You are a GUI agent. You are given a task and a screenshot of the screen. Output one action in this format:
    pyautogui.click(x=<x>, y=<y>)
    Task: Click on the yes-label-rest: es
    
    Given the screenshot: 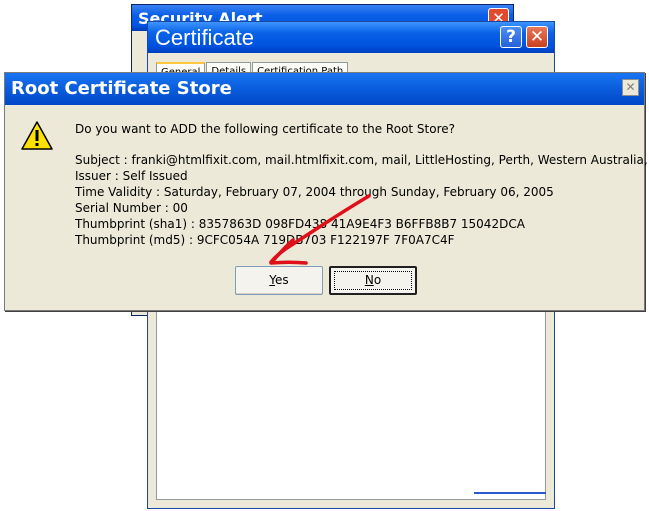 What is the action you would take?
    pyautogui.click(x=282, y=280)
    